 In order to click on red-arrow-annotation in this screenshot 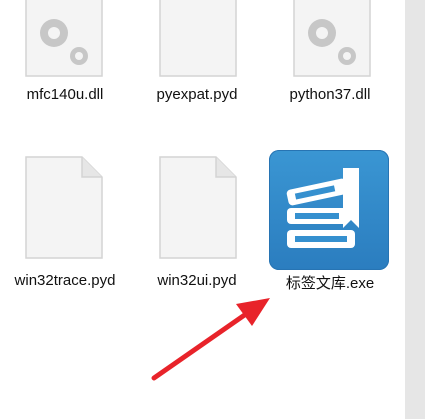, I will do `click(210, 339)`.